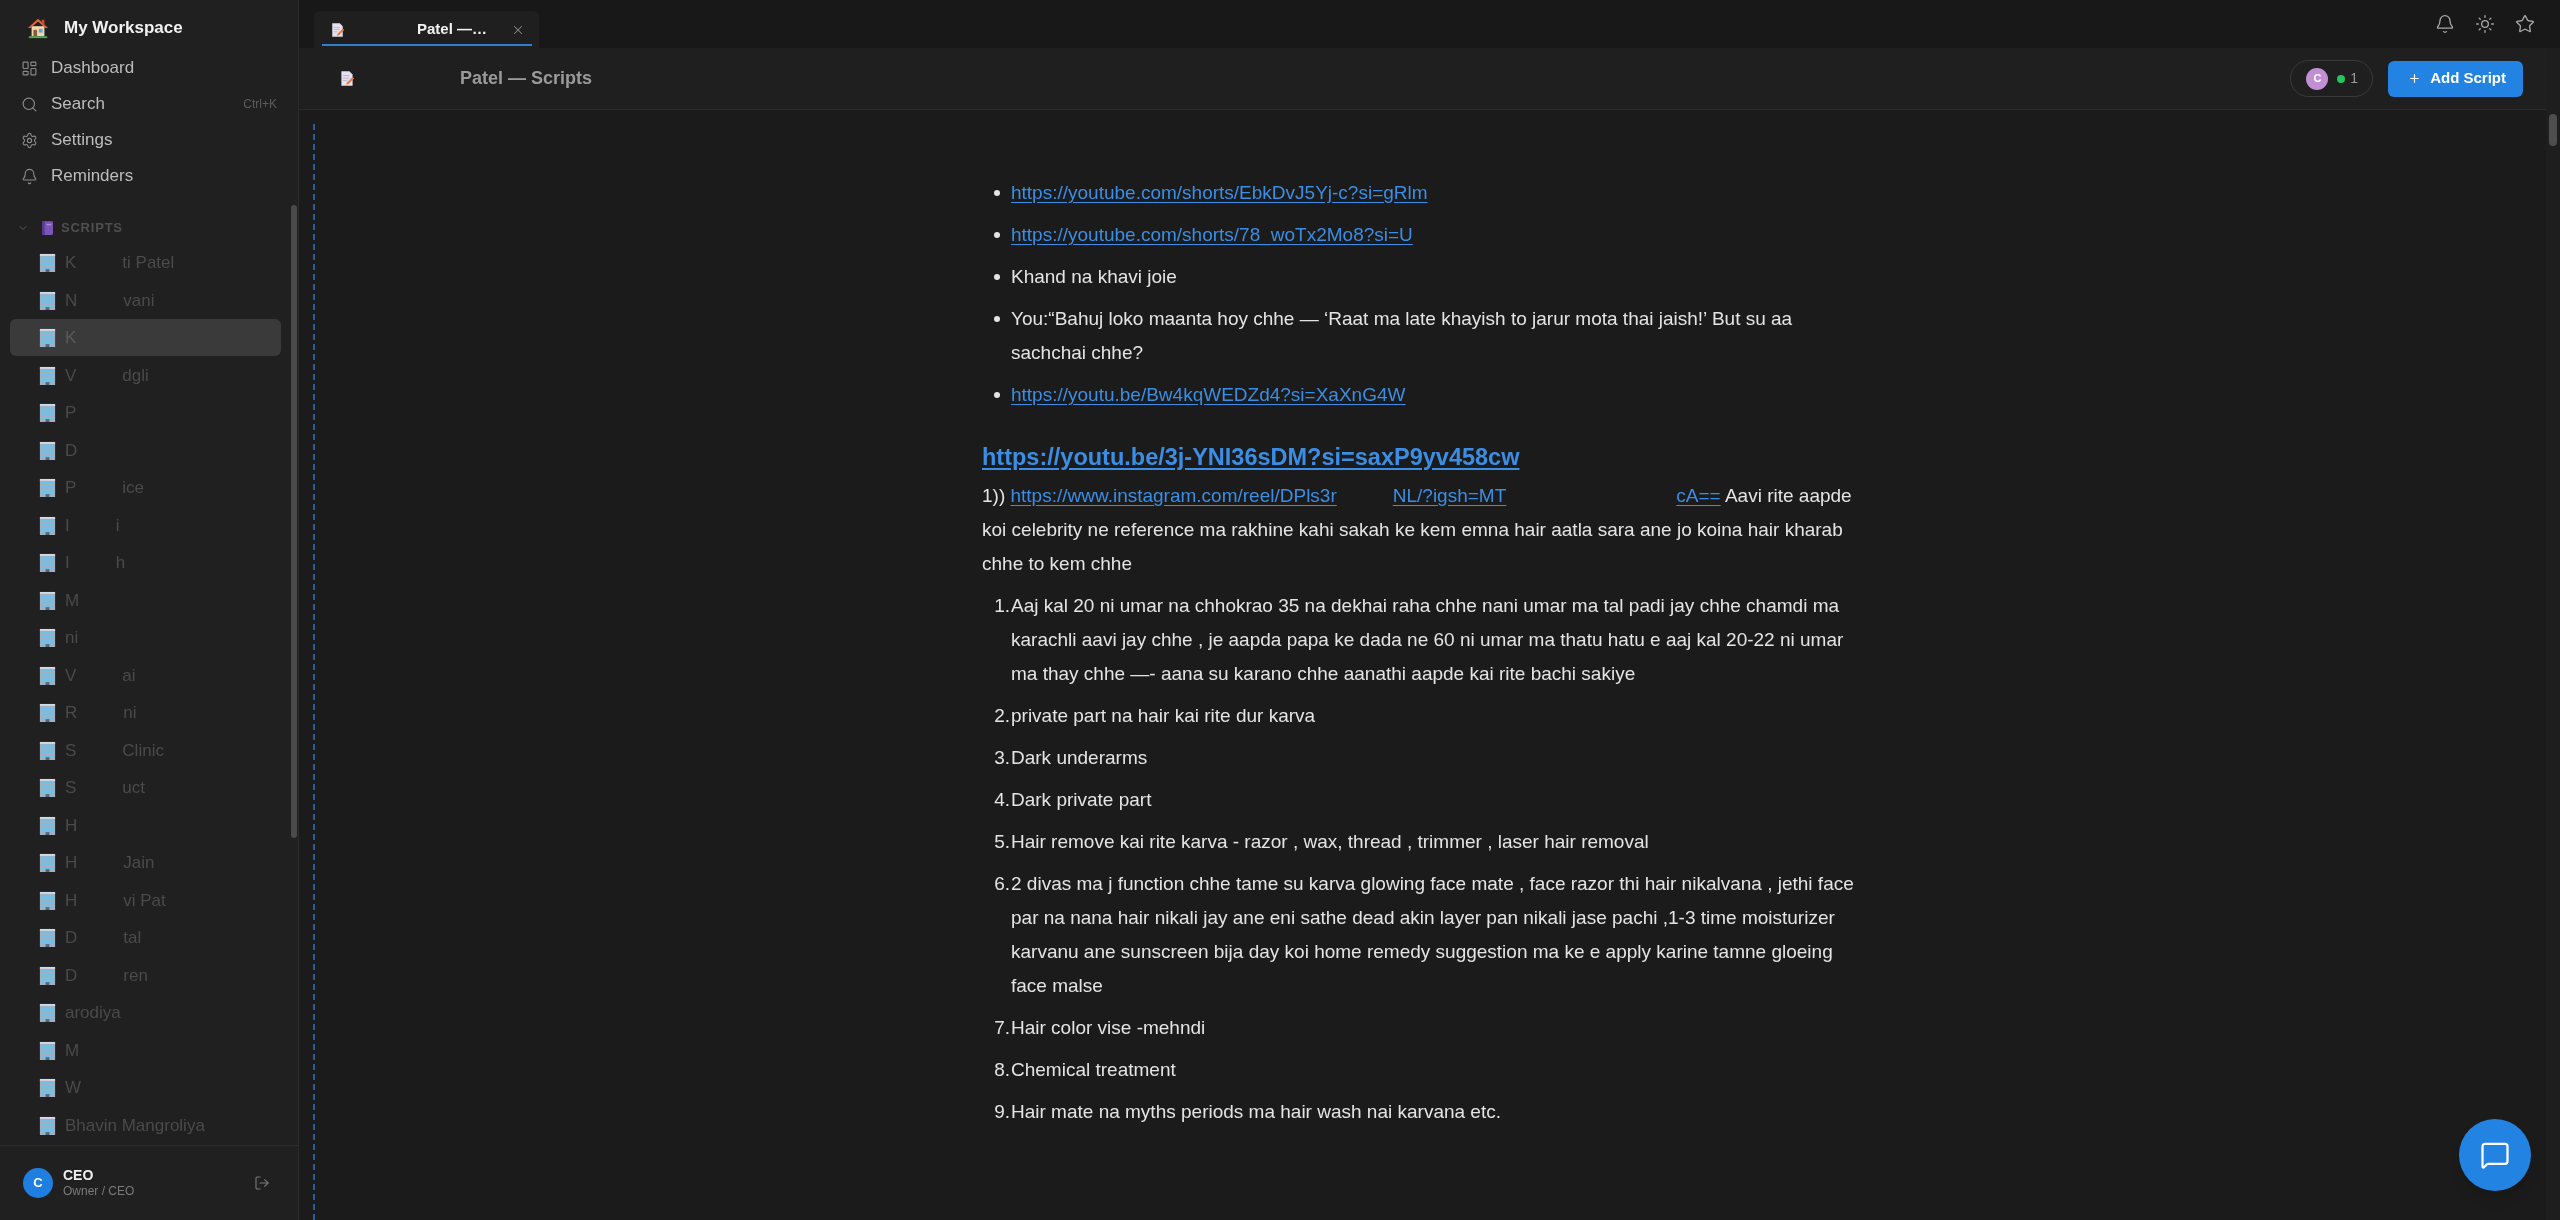  Describe the element at coordinates (1002, 606) in the screenshot. I see `list-number: 1.` at that location.